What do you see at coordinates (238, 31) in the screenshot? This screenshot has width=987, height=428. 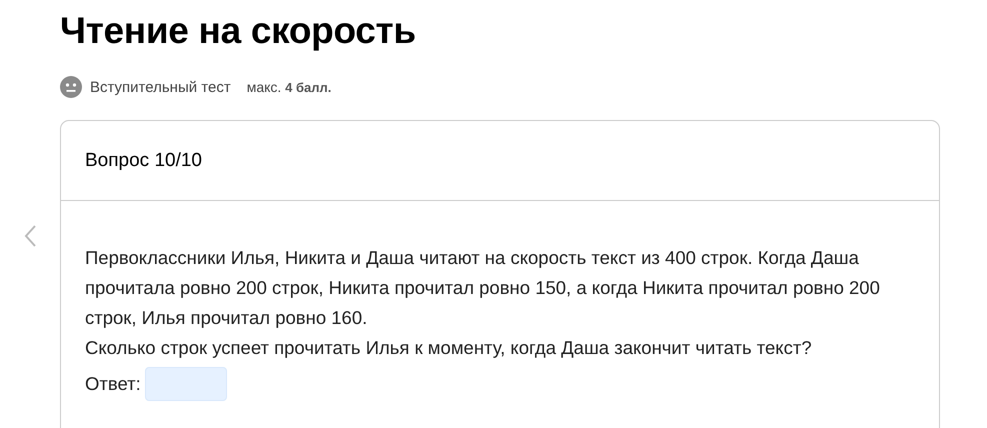 I see `page-title: Чтение на скорость` at bounding box center [238, 31].